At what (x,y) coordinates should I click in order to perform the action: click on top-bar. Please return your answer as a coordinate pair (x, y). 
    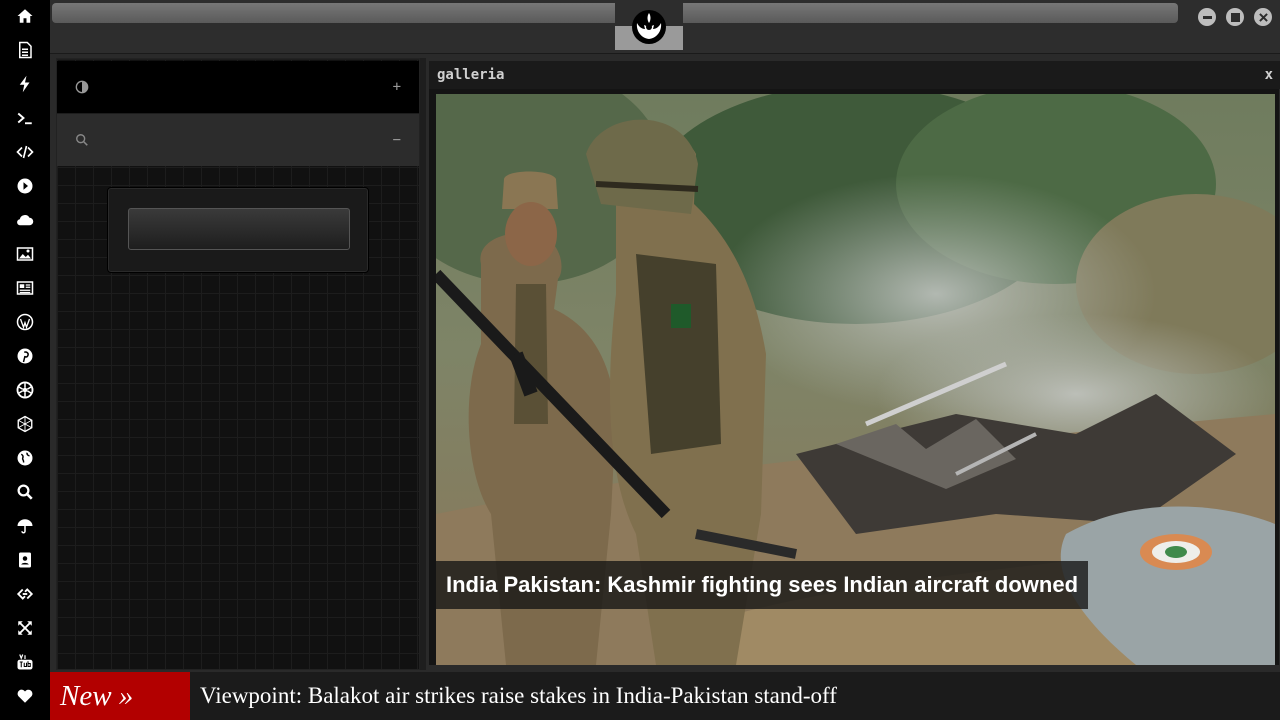
    Looking at the image, I should click on (665, 27).